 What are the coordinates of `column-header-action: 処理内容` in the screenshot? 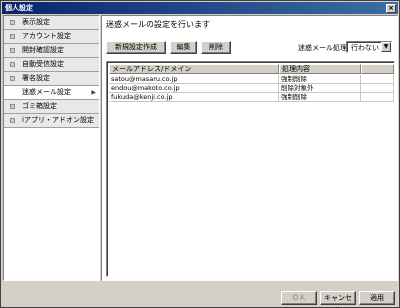 It's located at (320, 69).